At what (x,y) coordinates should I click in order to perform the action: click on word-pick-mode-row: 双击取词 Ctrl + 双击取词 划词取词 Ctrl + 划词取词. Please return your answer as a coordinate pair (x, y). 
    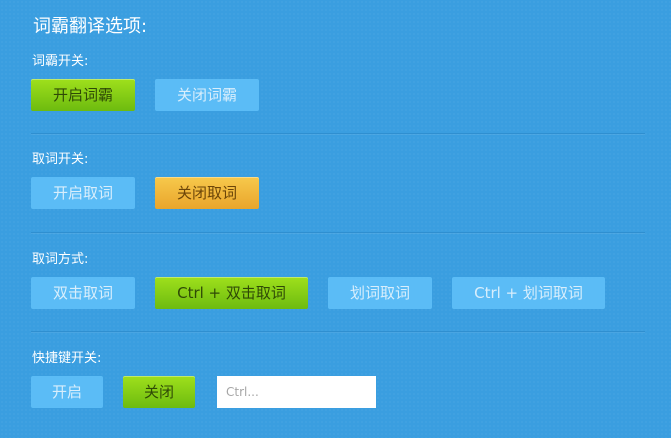
    Looking at the image, I should click on (338, 293).